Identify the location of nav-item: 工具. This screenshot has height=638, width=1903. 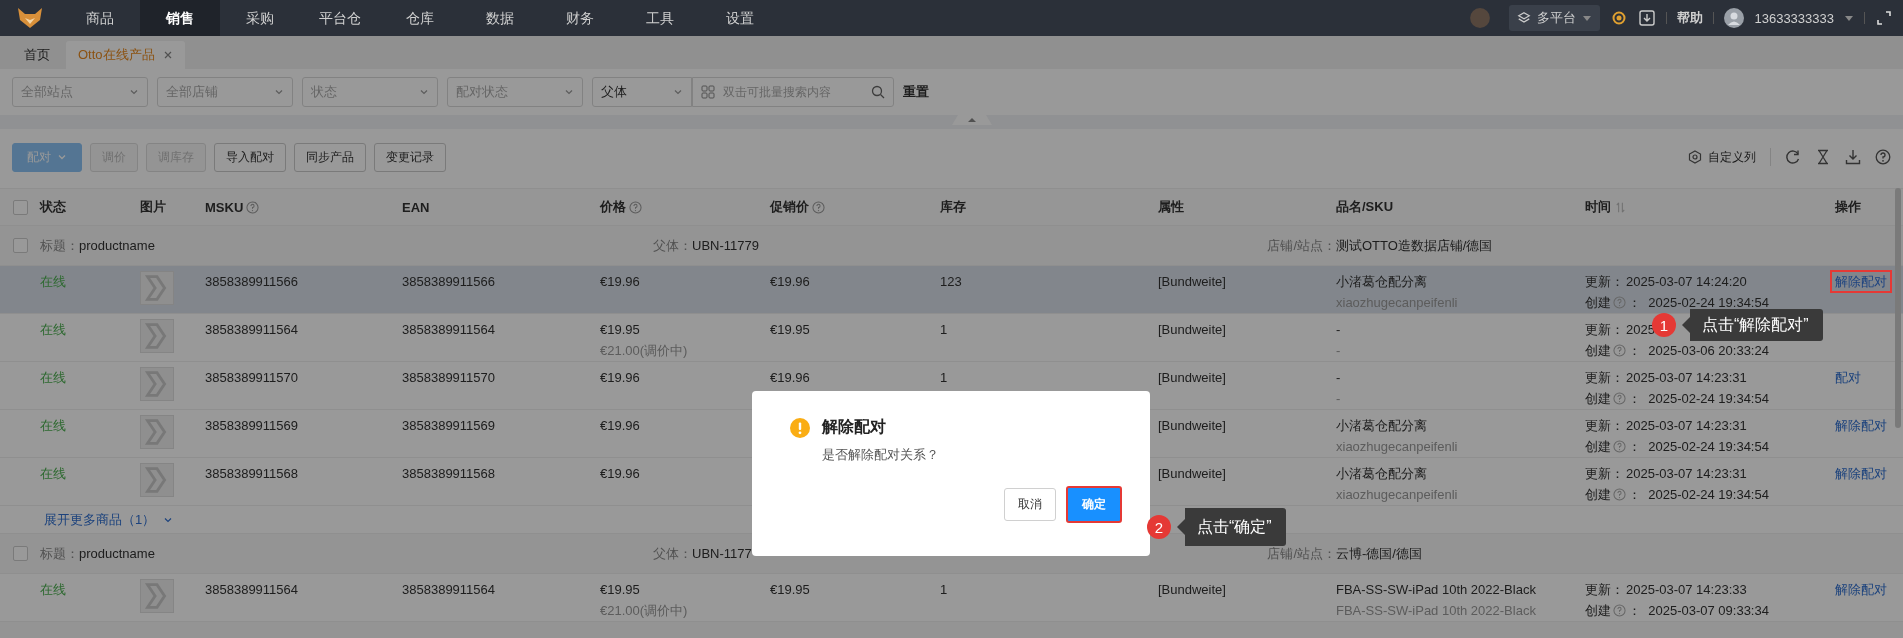
(660, 18).